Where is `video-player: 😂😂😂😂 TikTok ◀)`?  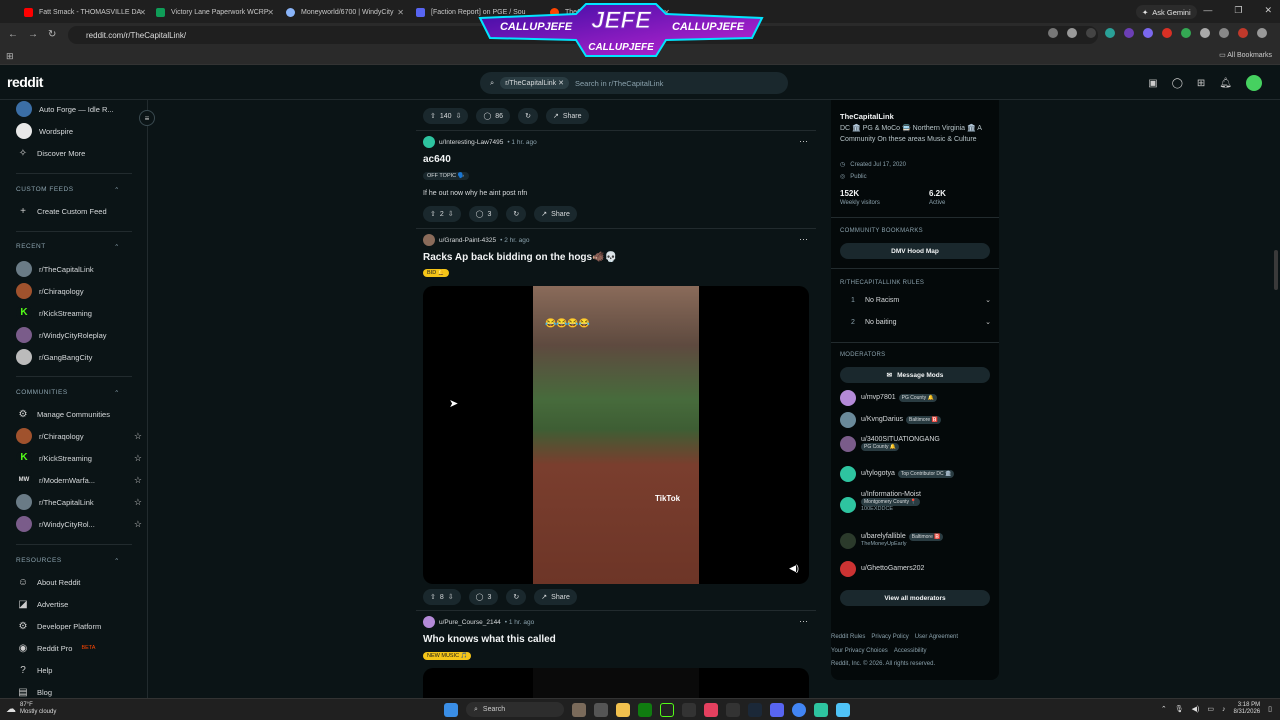
video-player: 😂😂😂😂 TikTok ◀) is located at coordinates (616, 435).